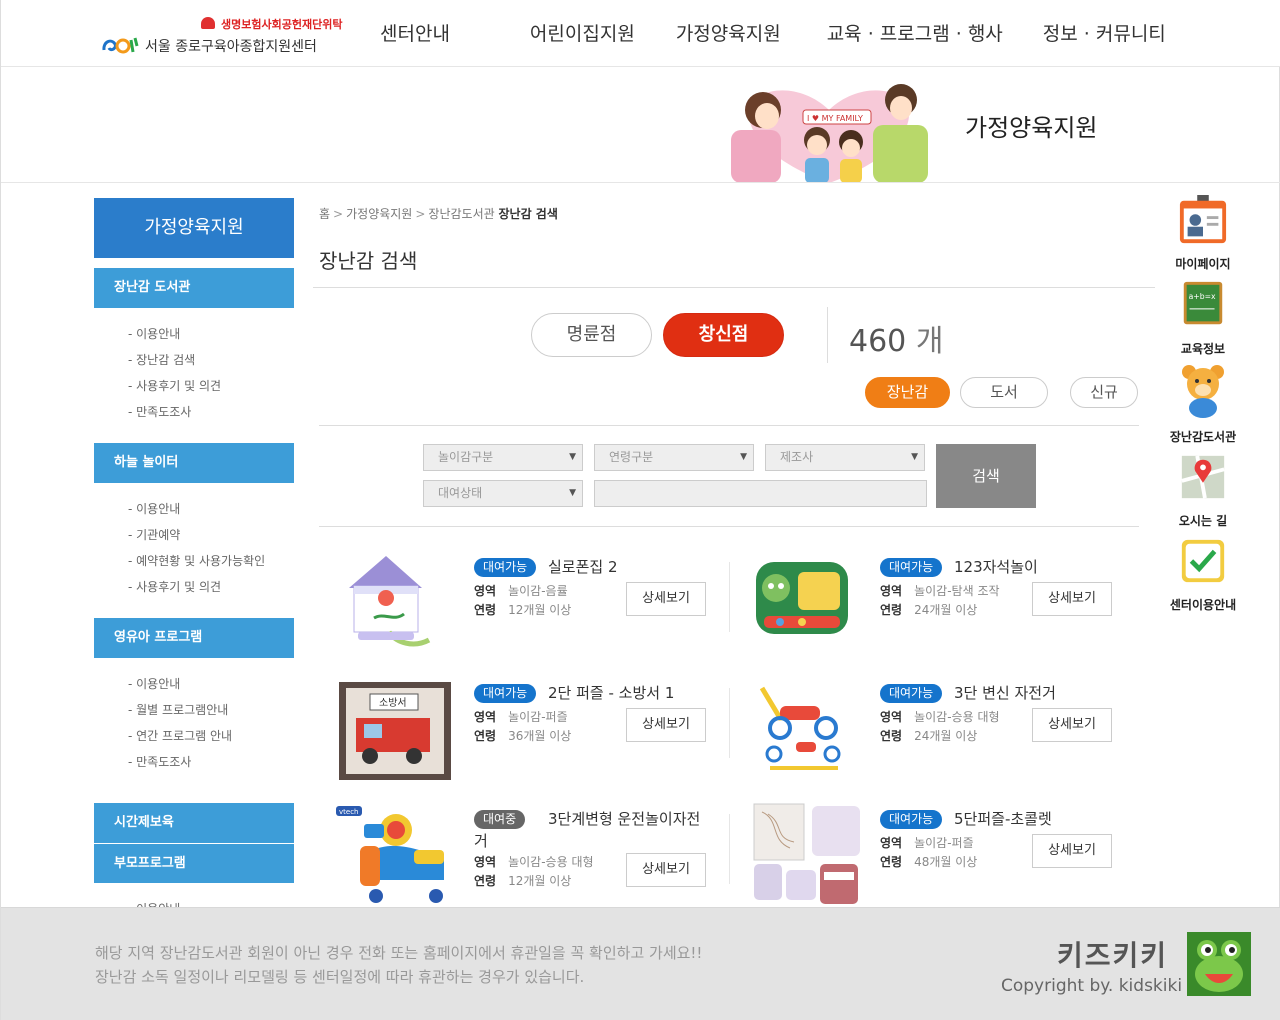 Image resolution: width=1280 pixels, height=1020 pixels. I want to click on breadcrumb-level1: 가정양육지원, so click(379, 214).